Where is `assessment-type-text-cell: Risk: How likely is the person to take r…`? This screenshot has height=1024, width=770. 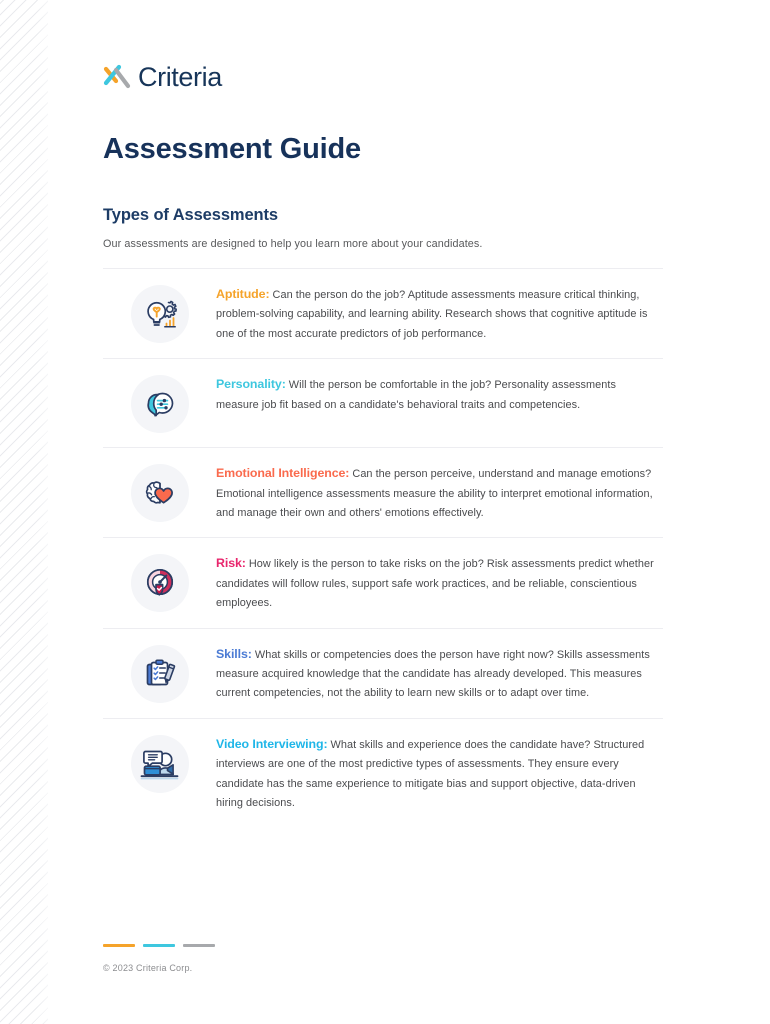
assessment-type-text-cell: Risk: How likely is the person to take r… is located at coordinates (439, 582).